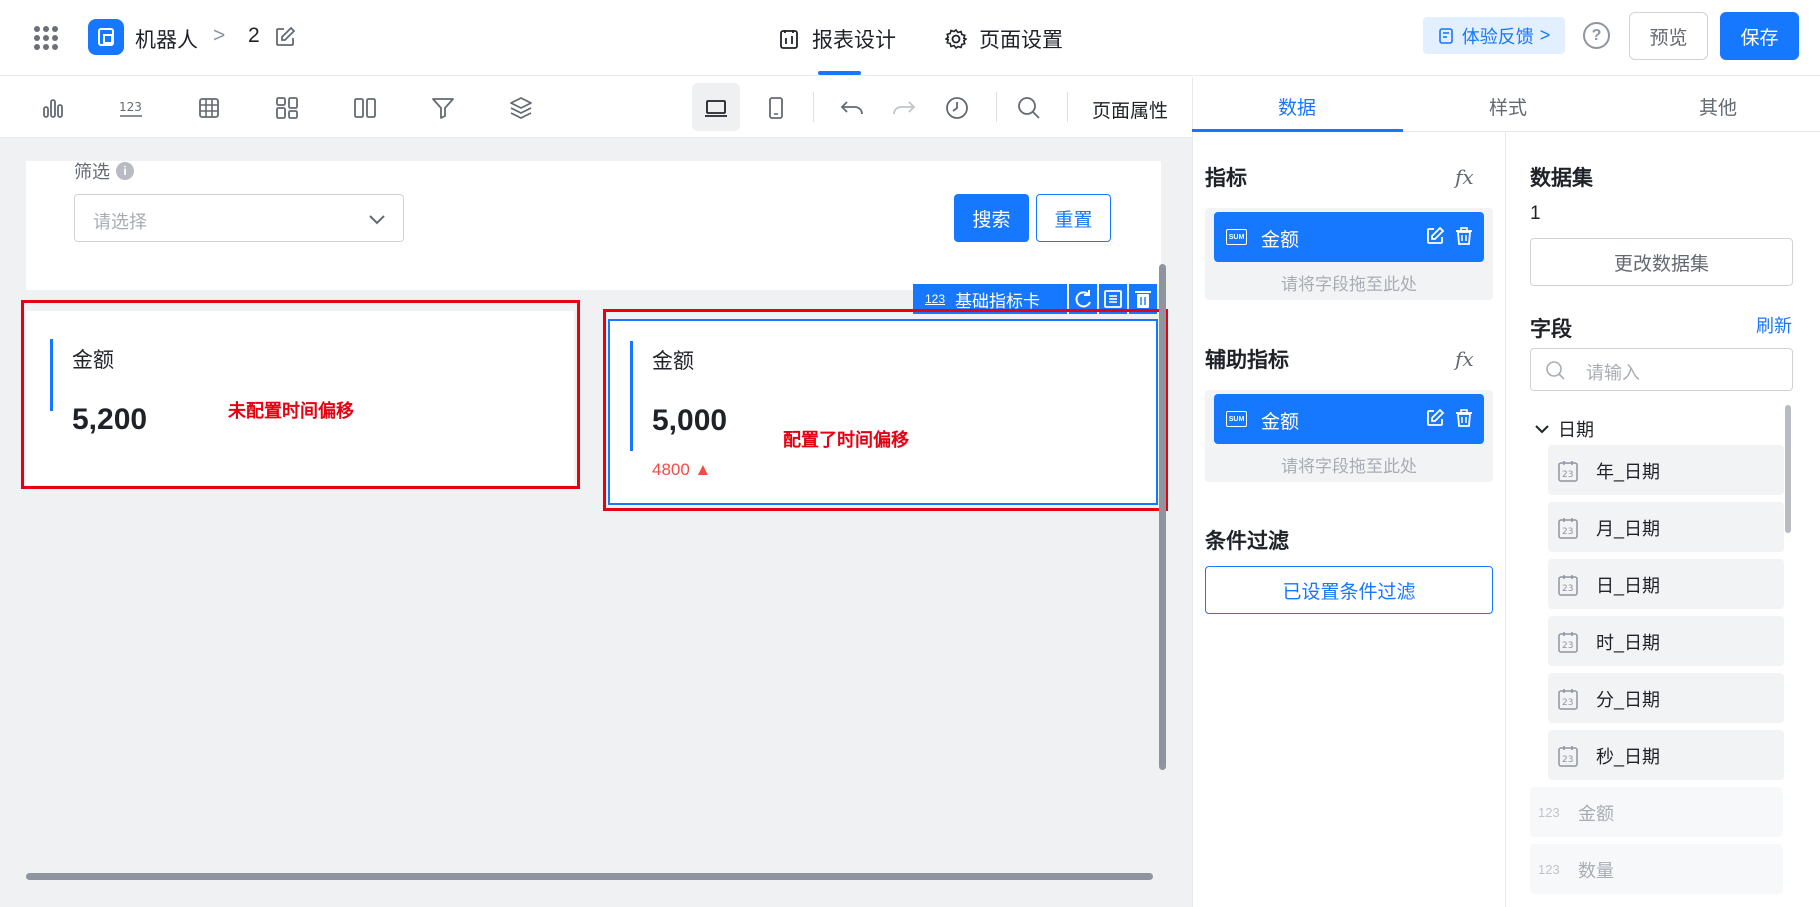 This screenshot has height=907, width=1820. What do you see at coordinates (1596, 35) in the screenshot?
I see `help-icon: ?` at bounding box center [1596, 35].